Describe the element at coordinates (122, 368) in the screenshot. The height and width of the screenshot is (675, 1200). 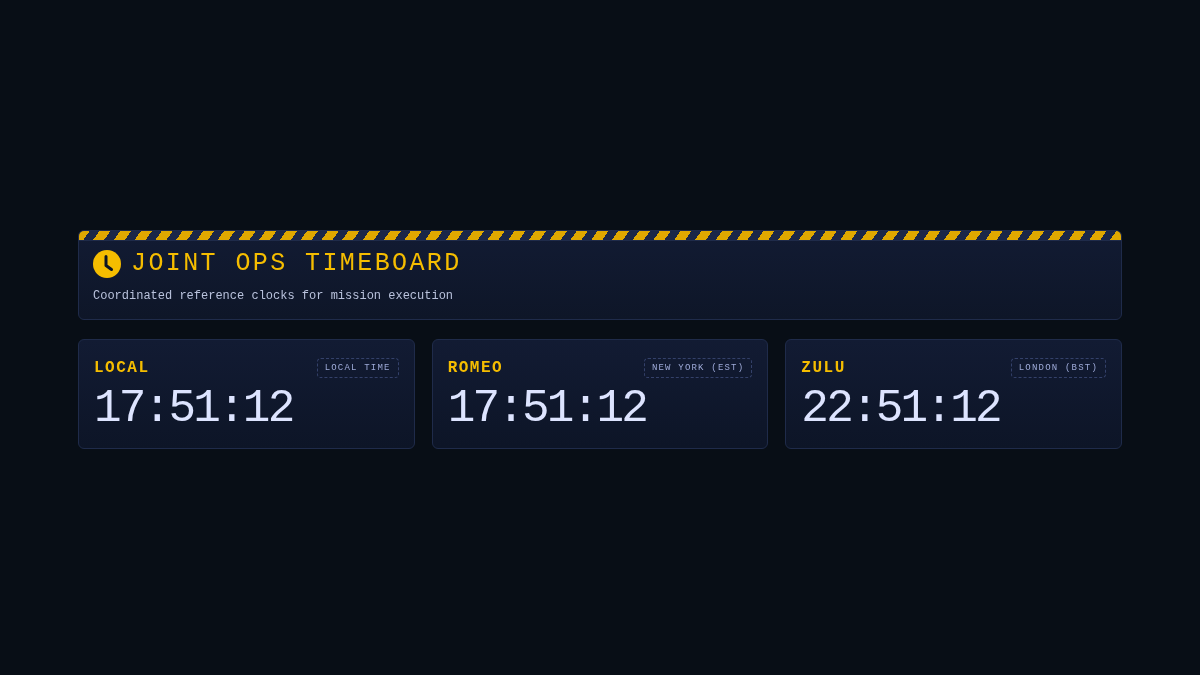
I see `clock-callsign: LOCAL` at that location.